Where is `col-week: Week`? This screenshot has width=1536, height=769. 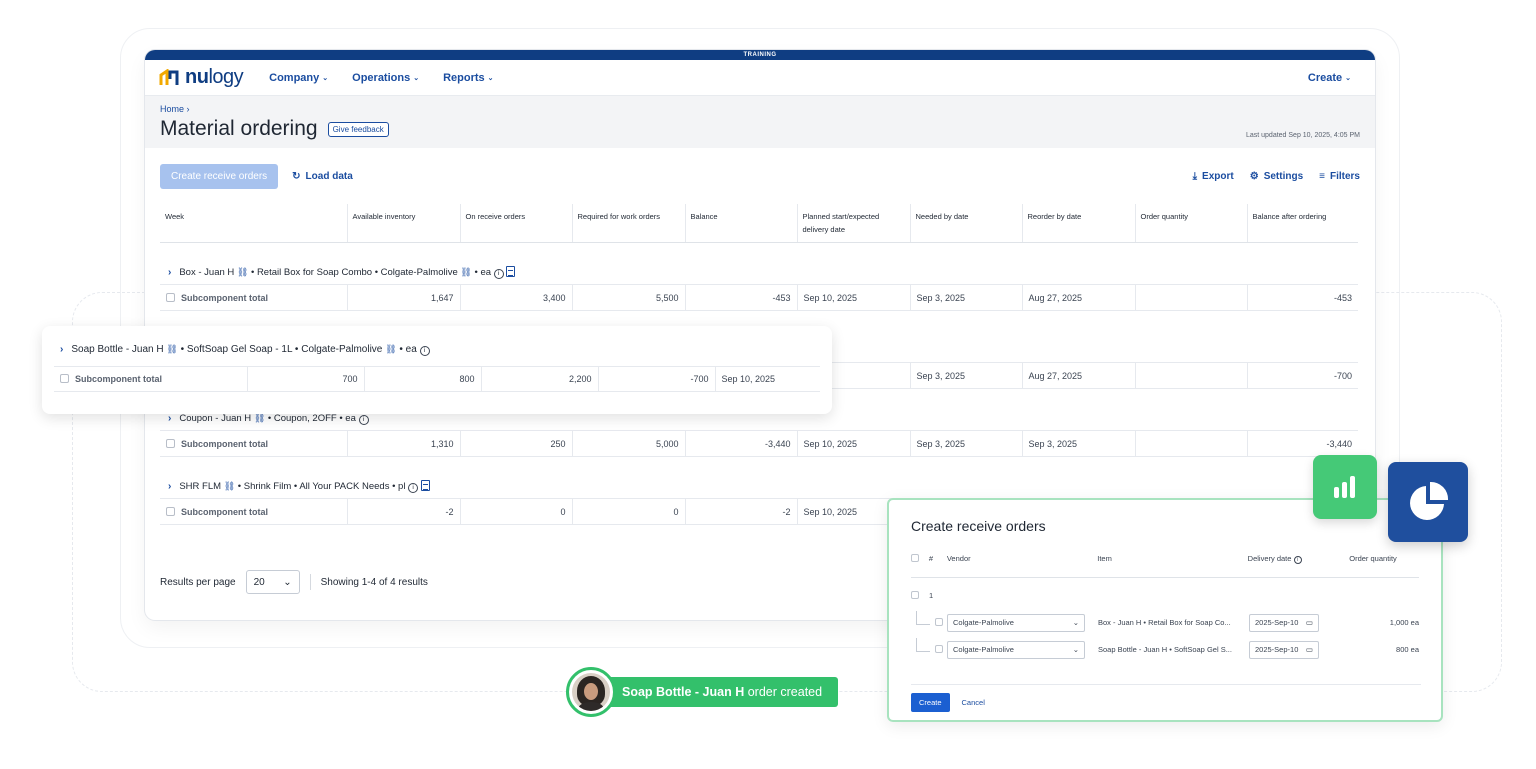
col-week: Week is located at coordinates (253, 223).